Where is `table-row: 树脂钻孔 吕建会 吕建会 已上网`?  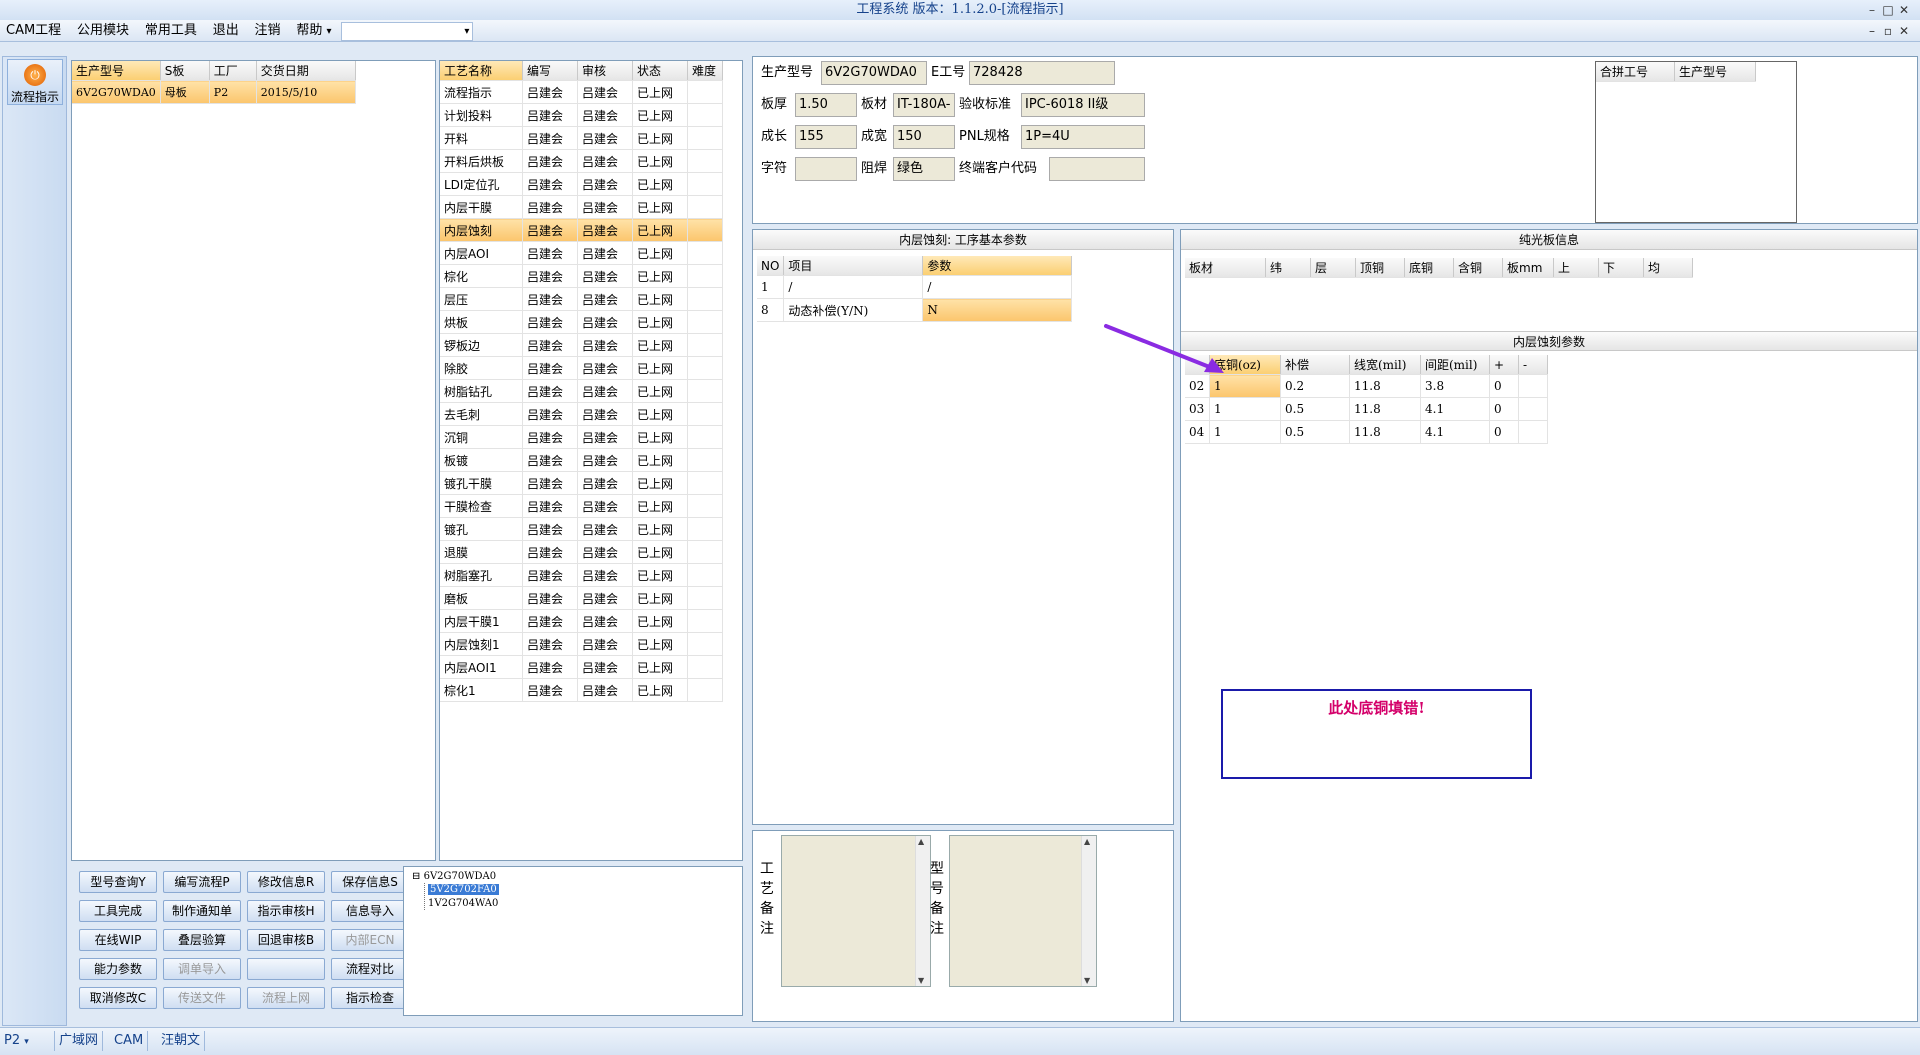
table-row: 树脂钻孔 吕建会 吕建会 已上网 is located at coordinates (581, 391).